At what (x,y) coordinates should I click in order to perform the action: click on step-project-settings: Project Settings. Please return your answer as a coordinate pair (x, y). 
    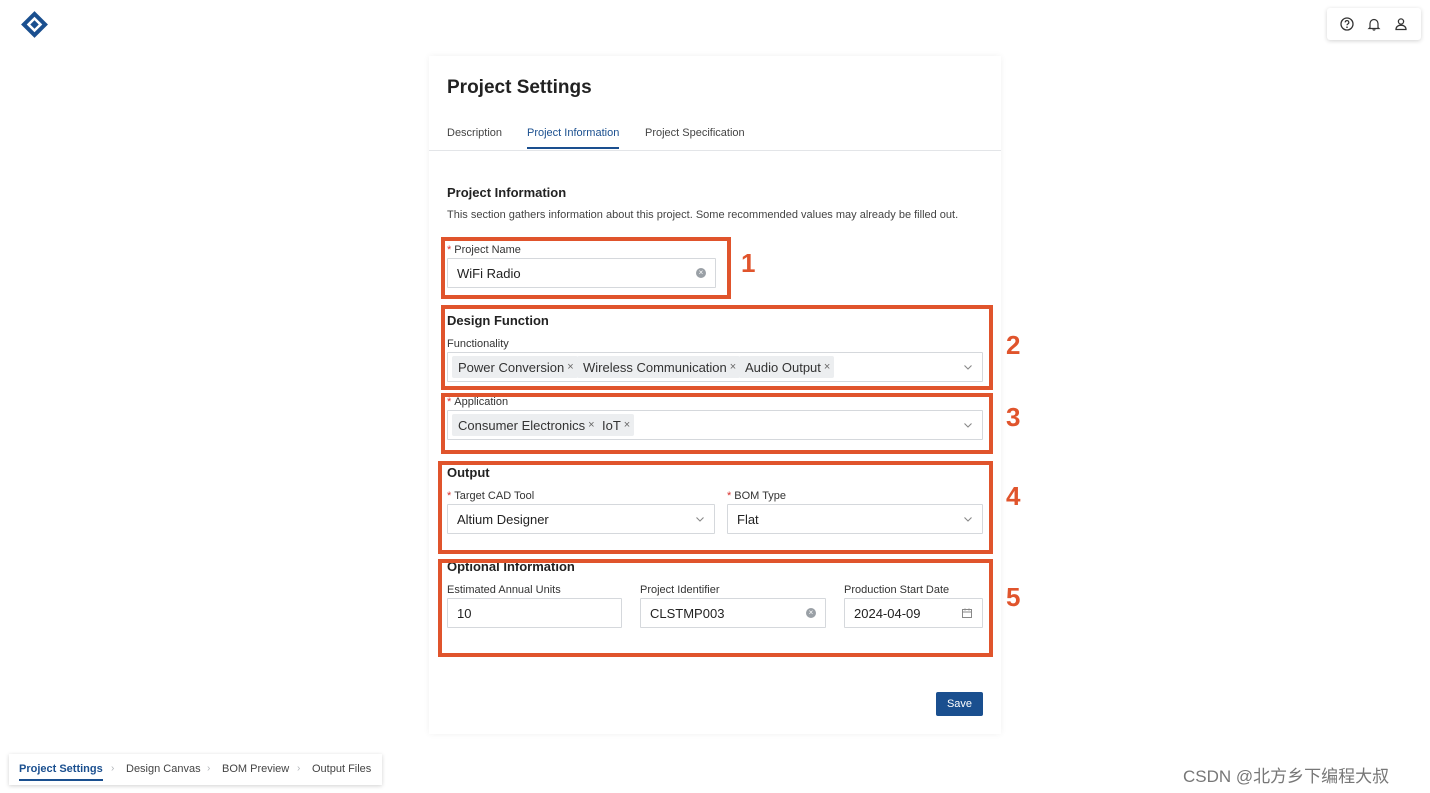
    Looking at the image, I should click on (61, 772).